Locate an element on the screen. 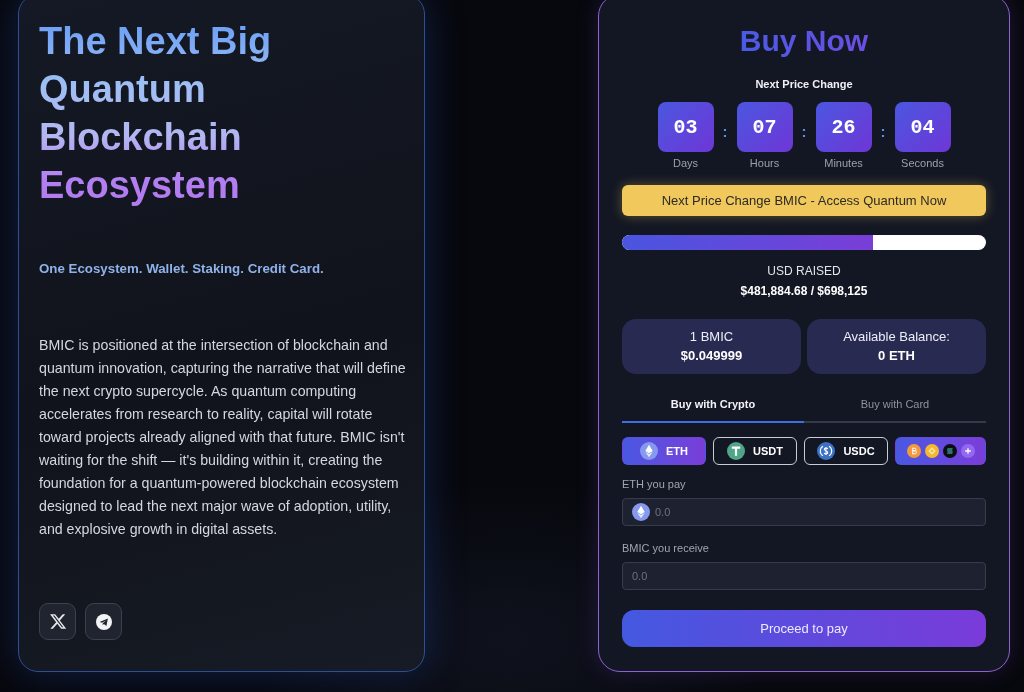 The height and width of the screenshot is (692, 1024). countdown-value: 04 is located at coordinates (922, 127).